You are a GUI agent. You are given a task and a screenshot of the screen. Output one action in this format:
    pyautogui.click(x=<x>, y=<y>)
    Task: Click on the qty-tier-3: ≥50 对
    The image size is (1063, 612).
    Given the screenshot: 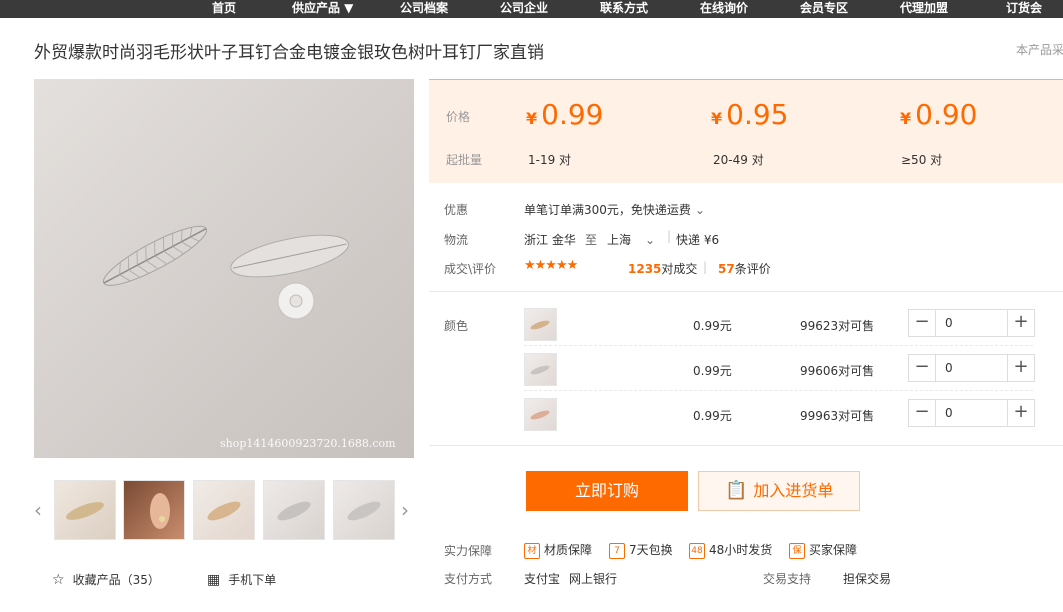 What is the action you would take?
    pyautogui.click(x=922, y=160)
    